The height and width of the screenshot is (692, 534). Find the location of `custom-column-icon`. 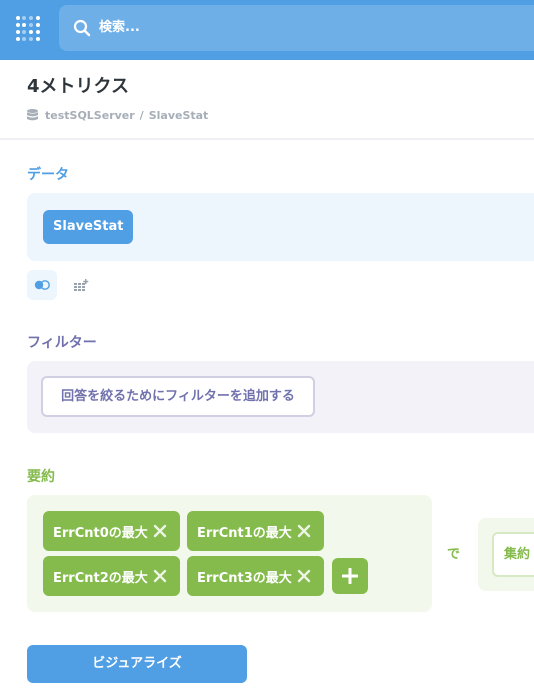

custom-column-icon is located at coordinates (81, 285).